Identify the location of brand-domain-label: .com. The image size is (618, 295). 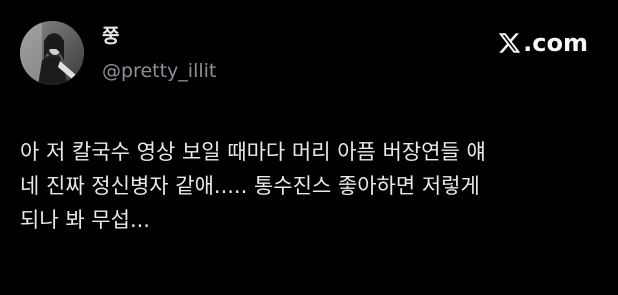
(555, 43).